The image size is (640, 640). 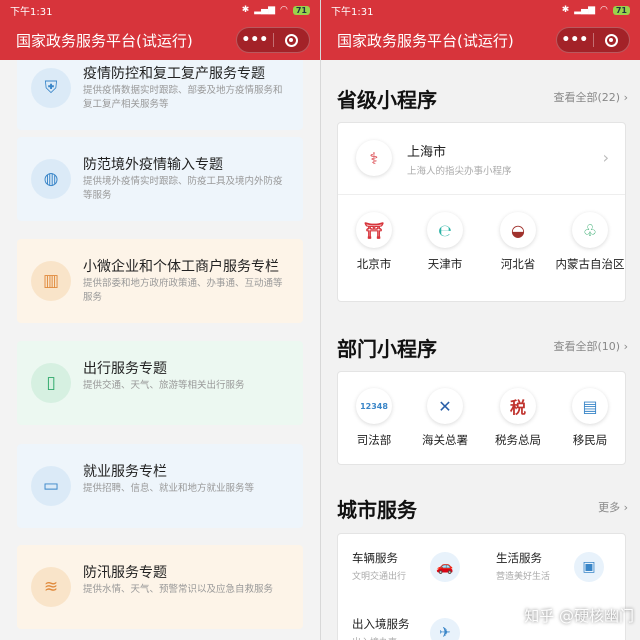 I want to click on provincial-section-title: 省级小程序, so click(x=387, y=100).